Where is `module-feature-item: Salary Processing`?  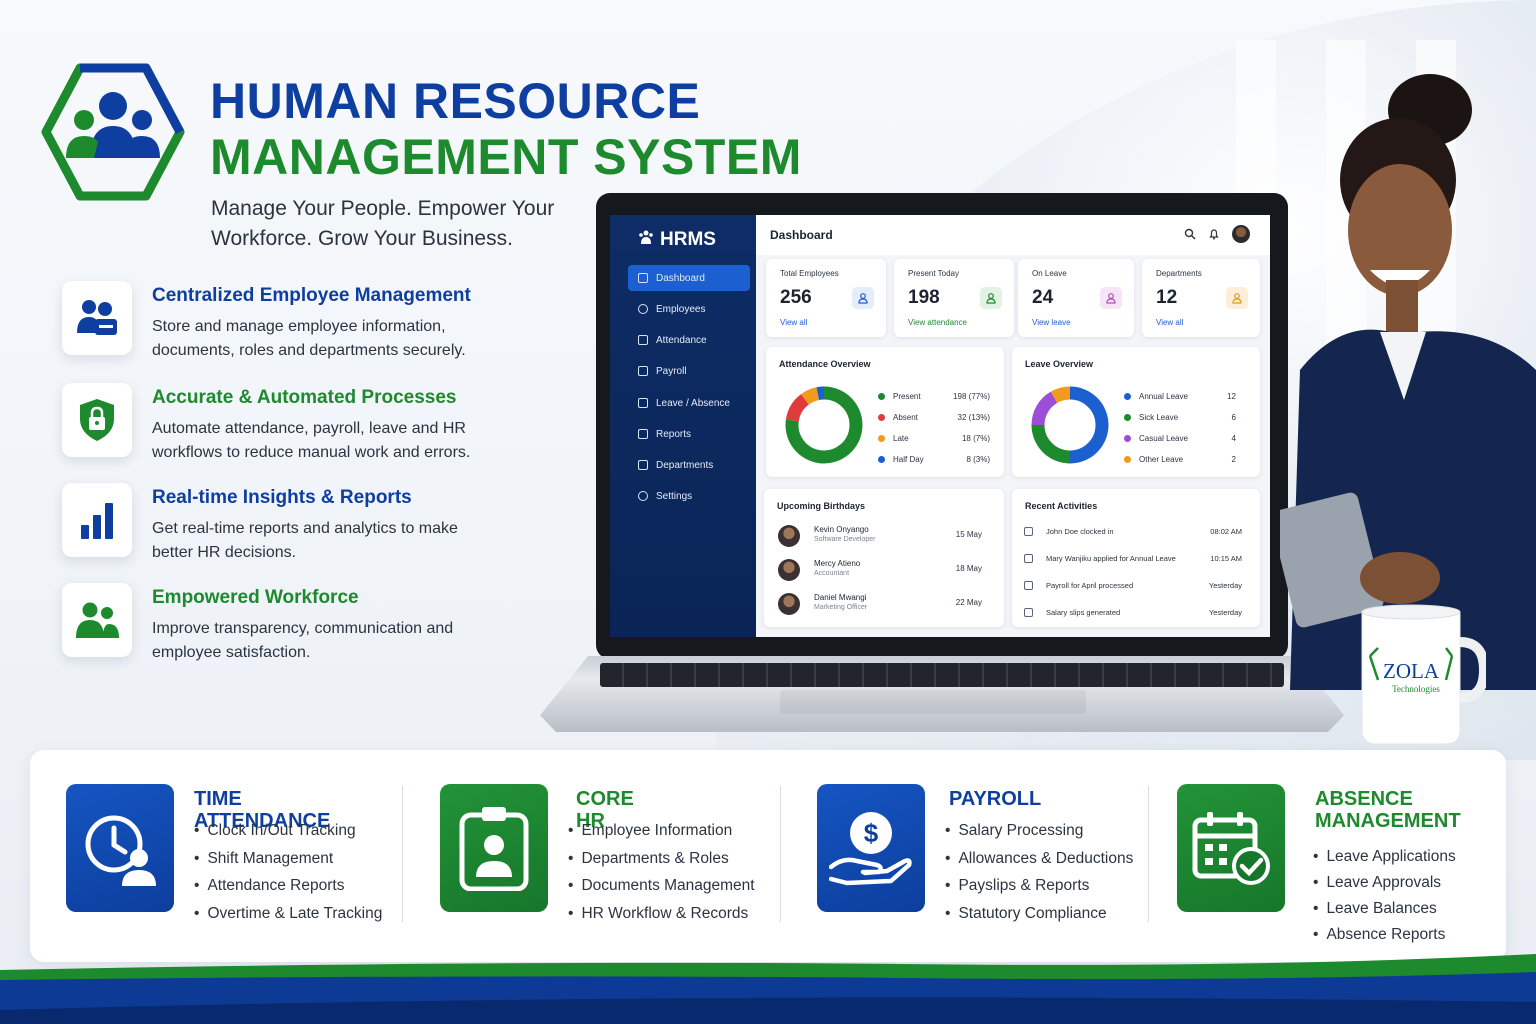 module-feature-item: Salary Processing is located at coordinates (1039, 836).